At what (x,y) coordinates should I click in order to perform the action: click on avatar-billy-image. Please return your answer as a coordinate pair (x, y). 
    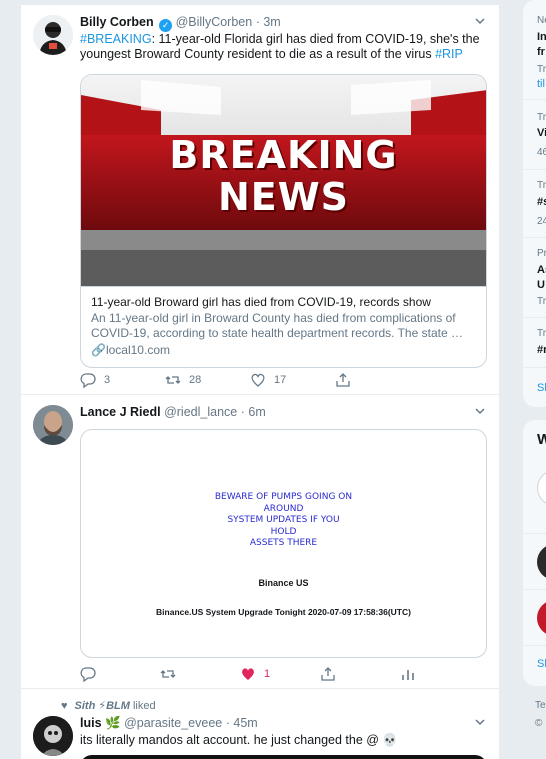
    Looking at the image, I should click on (53, 35).